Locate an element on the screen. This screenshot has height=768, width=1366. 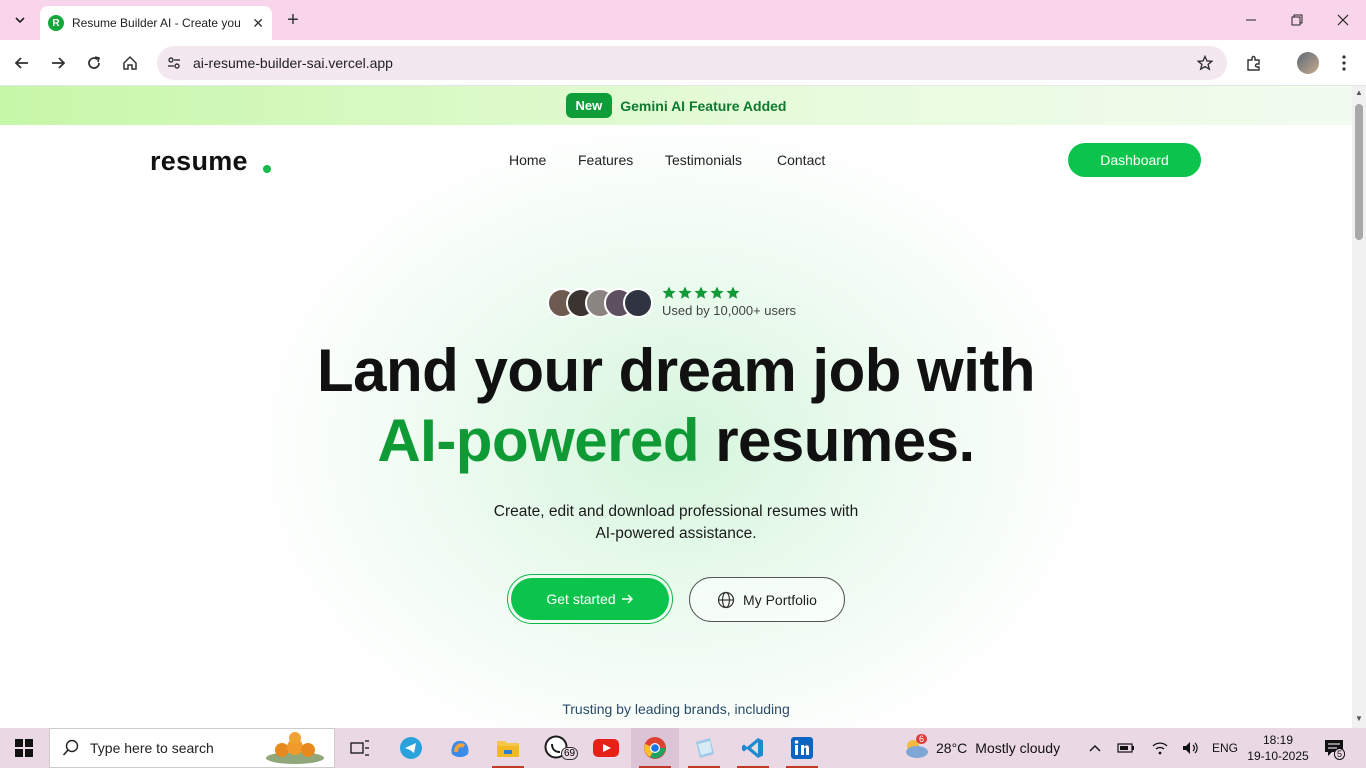
new-badge: New is located at coordinates (589, 105).